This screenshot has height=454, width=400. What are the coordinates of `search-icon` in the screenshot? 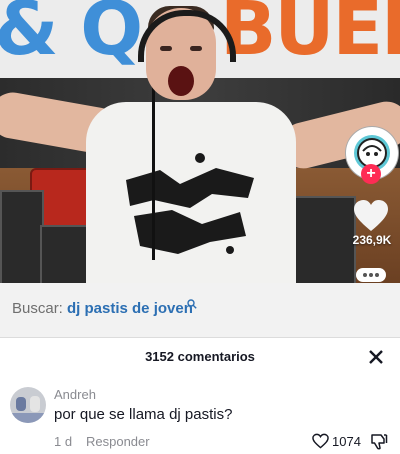 It's located at (192, 304).